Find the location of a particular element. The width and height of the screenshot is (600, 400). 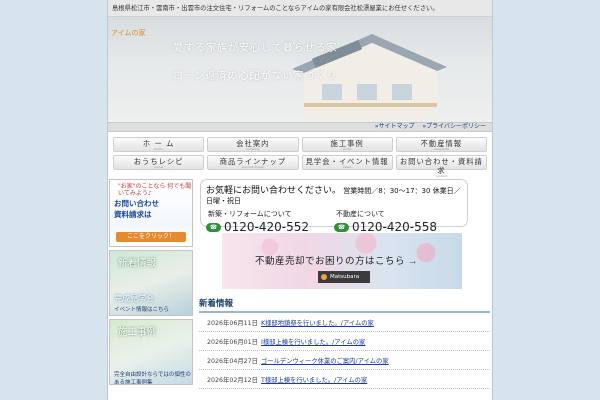

contact-banner-cta: ここをクリック！ is located at coordinates (151, 237).